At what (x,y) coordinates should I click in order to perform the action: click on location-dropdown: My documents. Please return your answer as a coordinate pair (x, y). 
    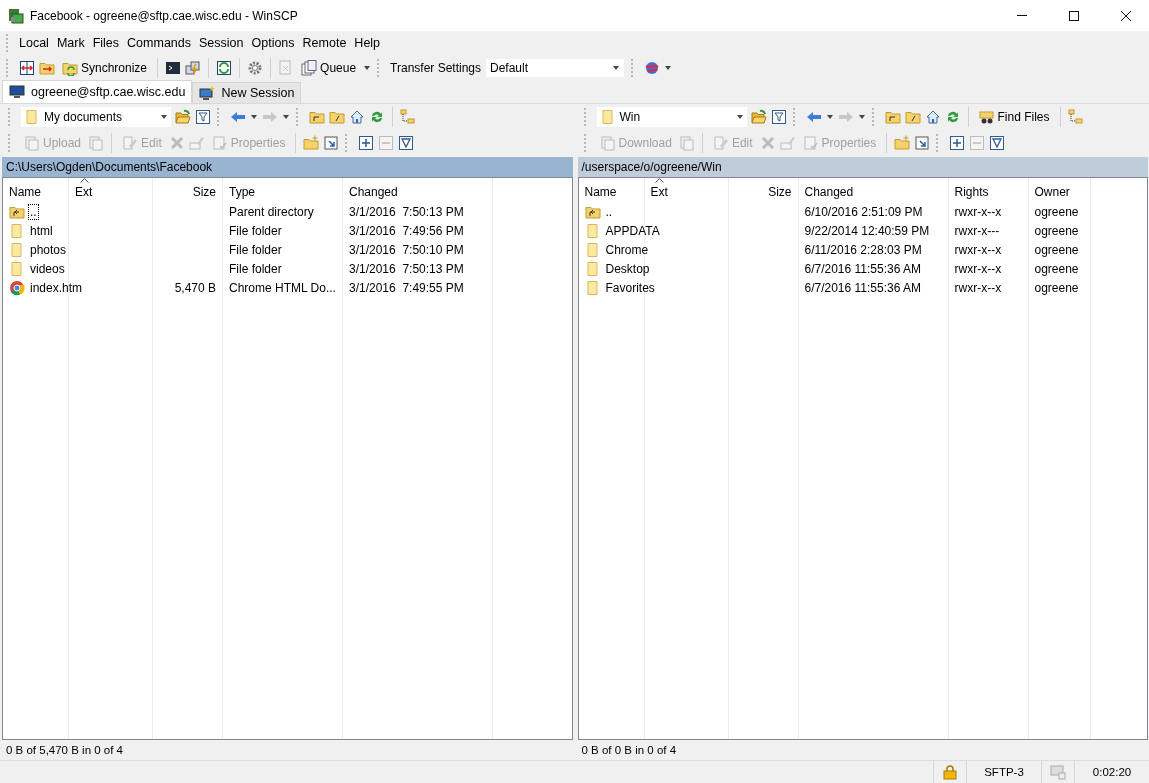
    Looking at the image, I should click on (96, 117).